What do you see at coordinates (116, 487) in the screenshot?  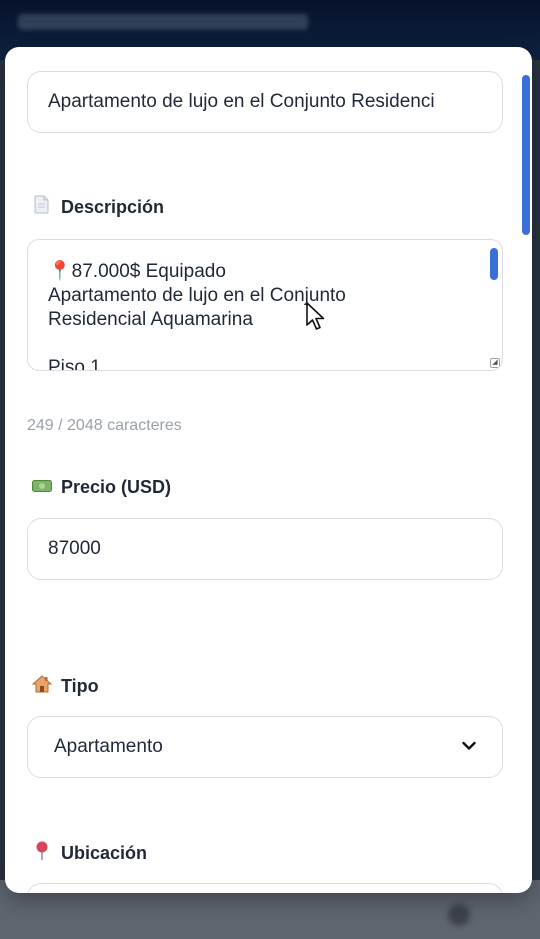 I see `price-label-text: Precio (USD)` at bounding box center [116, 487].